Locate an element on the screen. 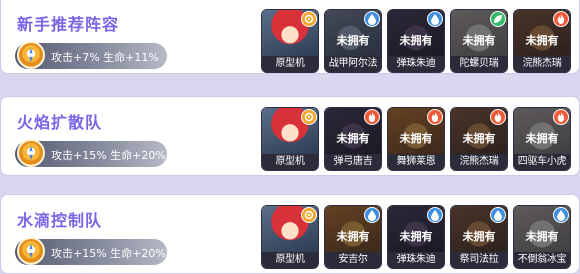 Image resolution: width=580 pixels, height=274 pixels. hero-name: 弹弓唐吉 is located at coordinates (353, 162).